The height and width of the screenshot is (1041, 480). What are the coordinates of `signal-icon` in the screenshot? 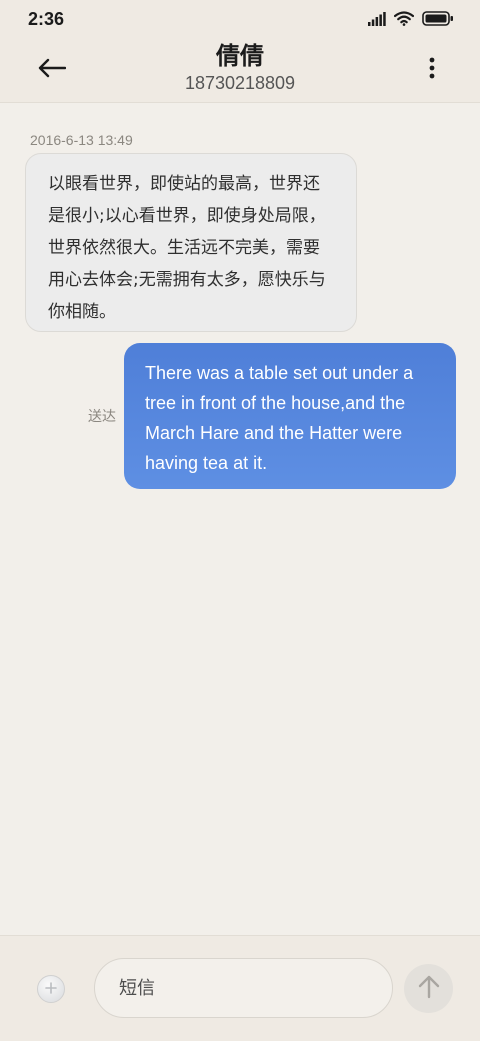 It's located at (377, 20).